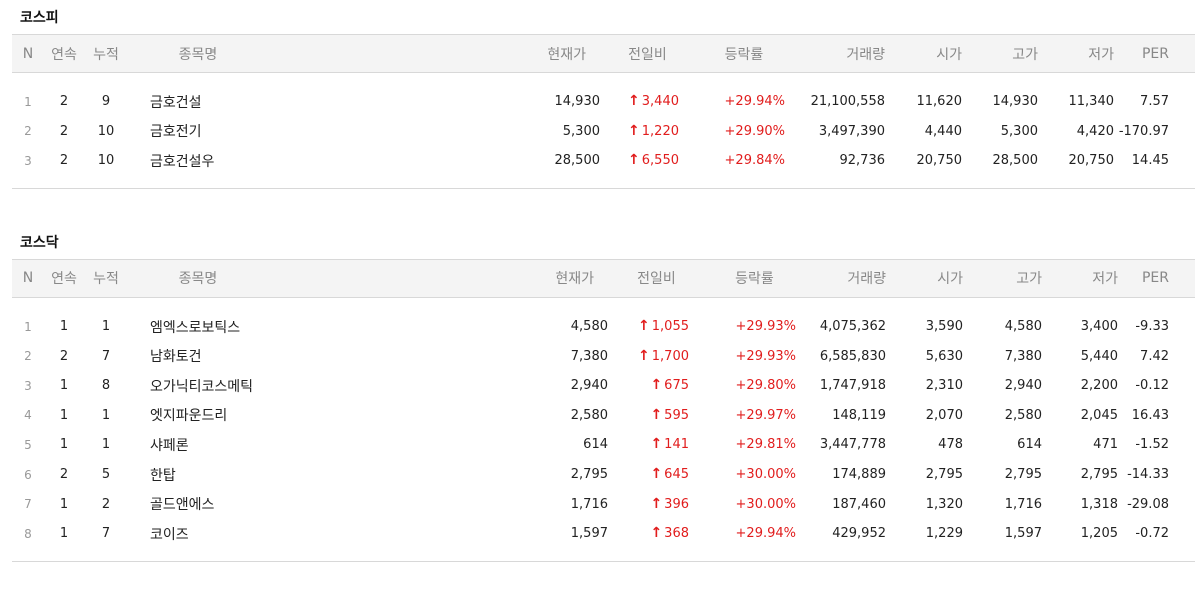 This screenshot has width=1200, height=616. What do you see at coordinates (1099, 356) in the screenshot?
I see `low-price: 5,440` at bounding box center [1099, 356].